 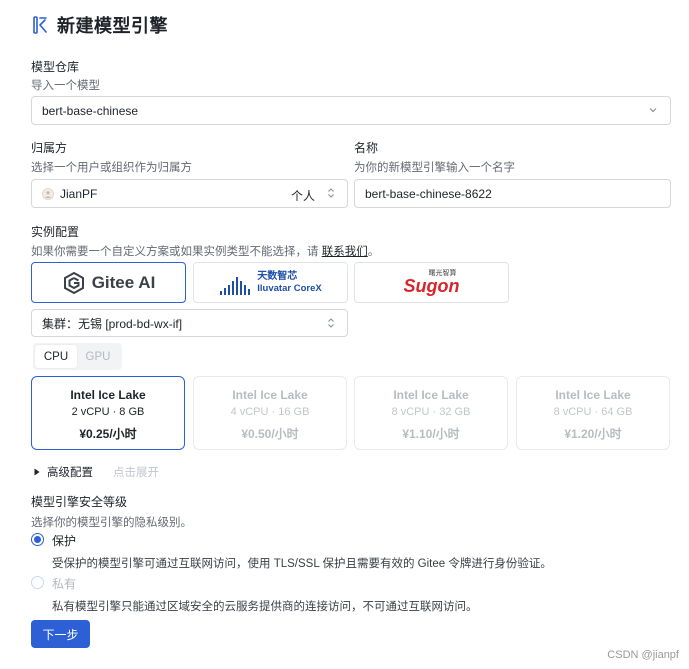 I want to click on cluster-select: 集群：无锡 [prod-bd-wx-if], so click(x=189, y=323).